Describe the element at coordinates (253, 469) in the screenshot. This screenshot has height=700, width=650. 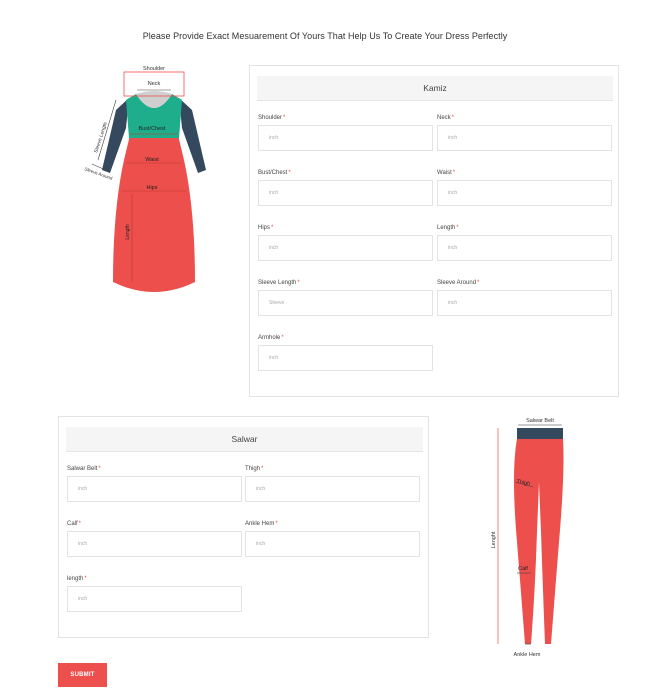
I see `thigh-label: Thigh` at that location.